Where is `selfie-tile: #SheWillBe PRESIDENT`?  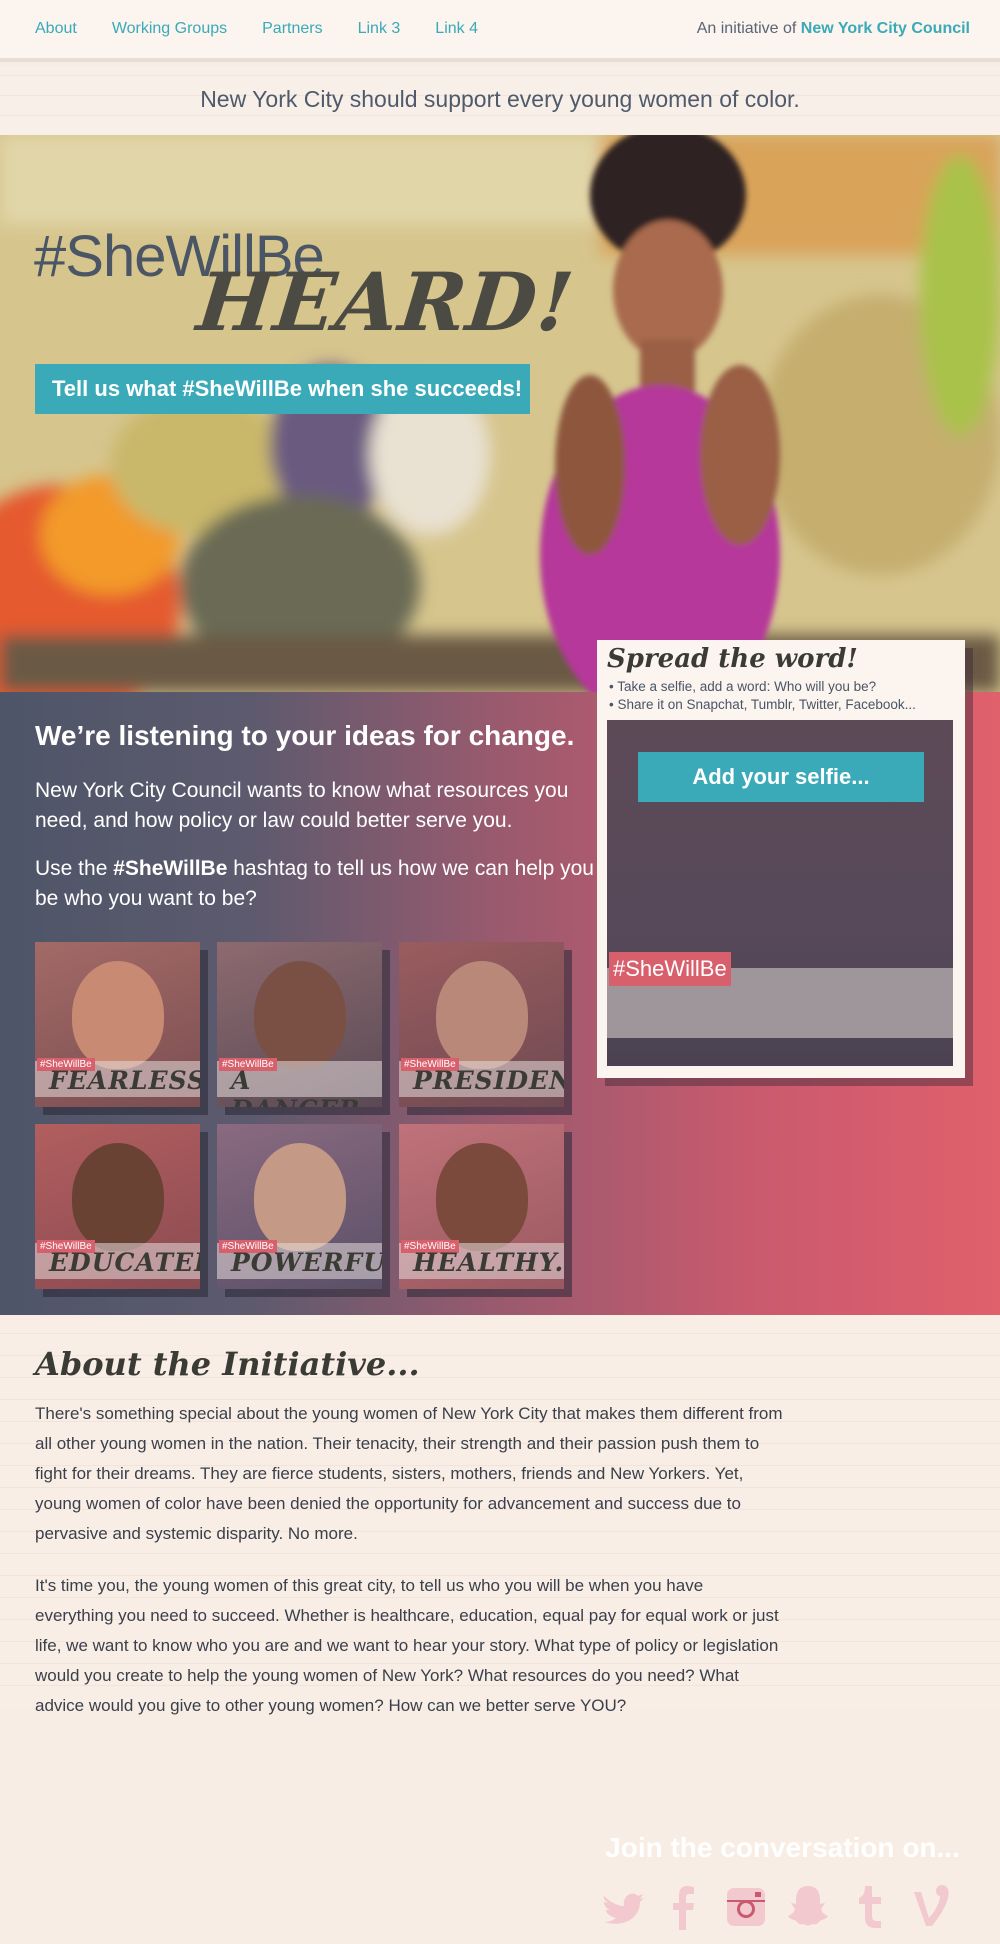
selfie-tile: #SheWillBe PRESIDENT is located at coordinates (481, 1024).